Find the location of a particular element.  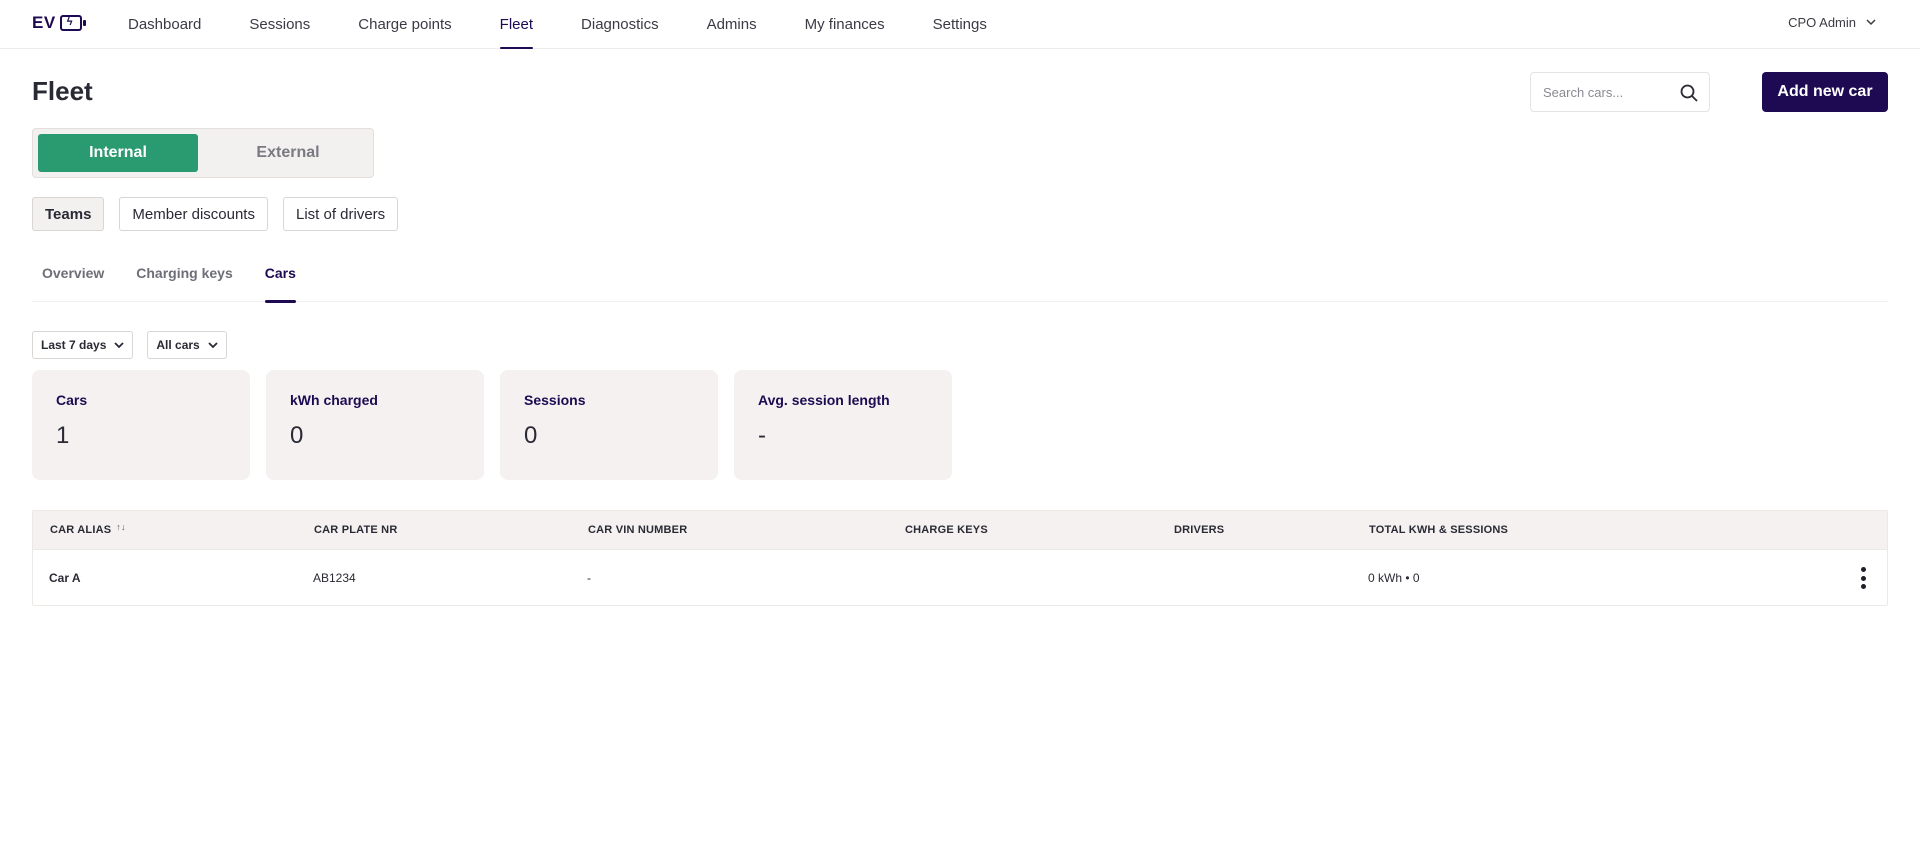

pill-member-discounts: Member discounts is located at coordinates (193, 214).